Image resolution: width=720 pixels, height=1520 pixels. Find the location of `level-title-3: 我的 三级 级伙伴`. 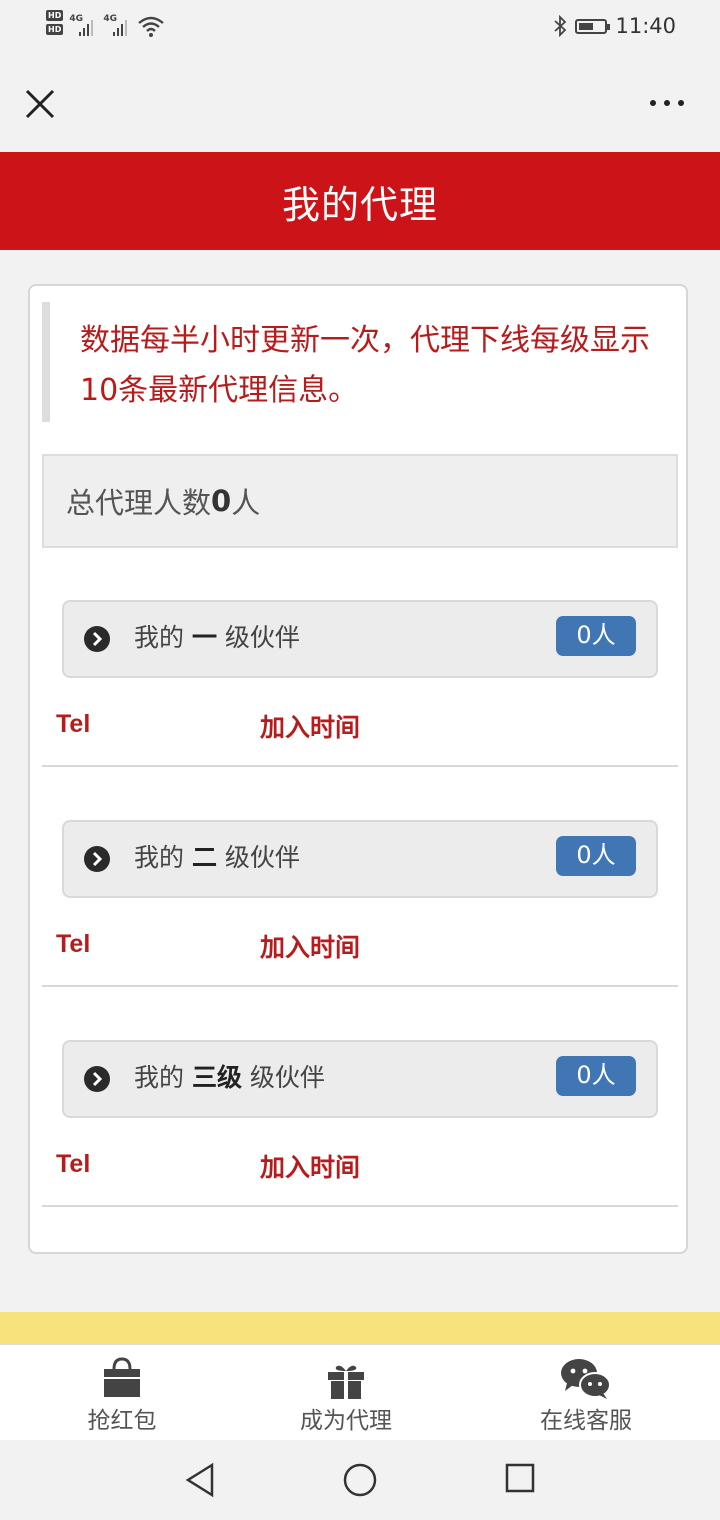

level-title-3: 我的 三级 级伙伴 is located at coordinates (229, 1078).